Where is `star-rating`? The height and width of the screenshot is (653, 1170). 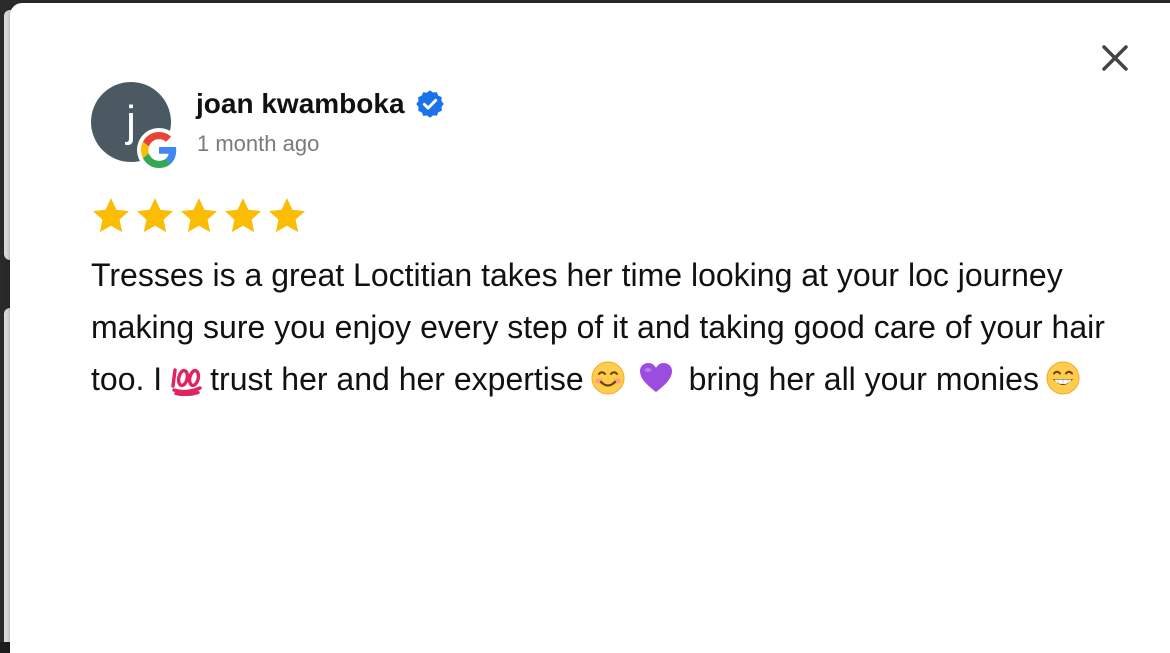
star-rating is located at coordinates (199, 216).